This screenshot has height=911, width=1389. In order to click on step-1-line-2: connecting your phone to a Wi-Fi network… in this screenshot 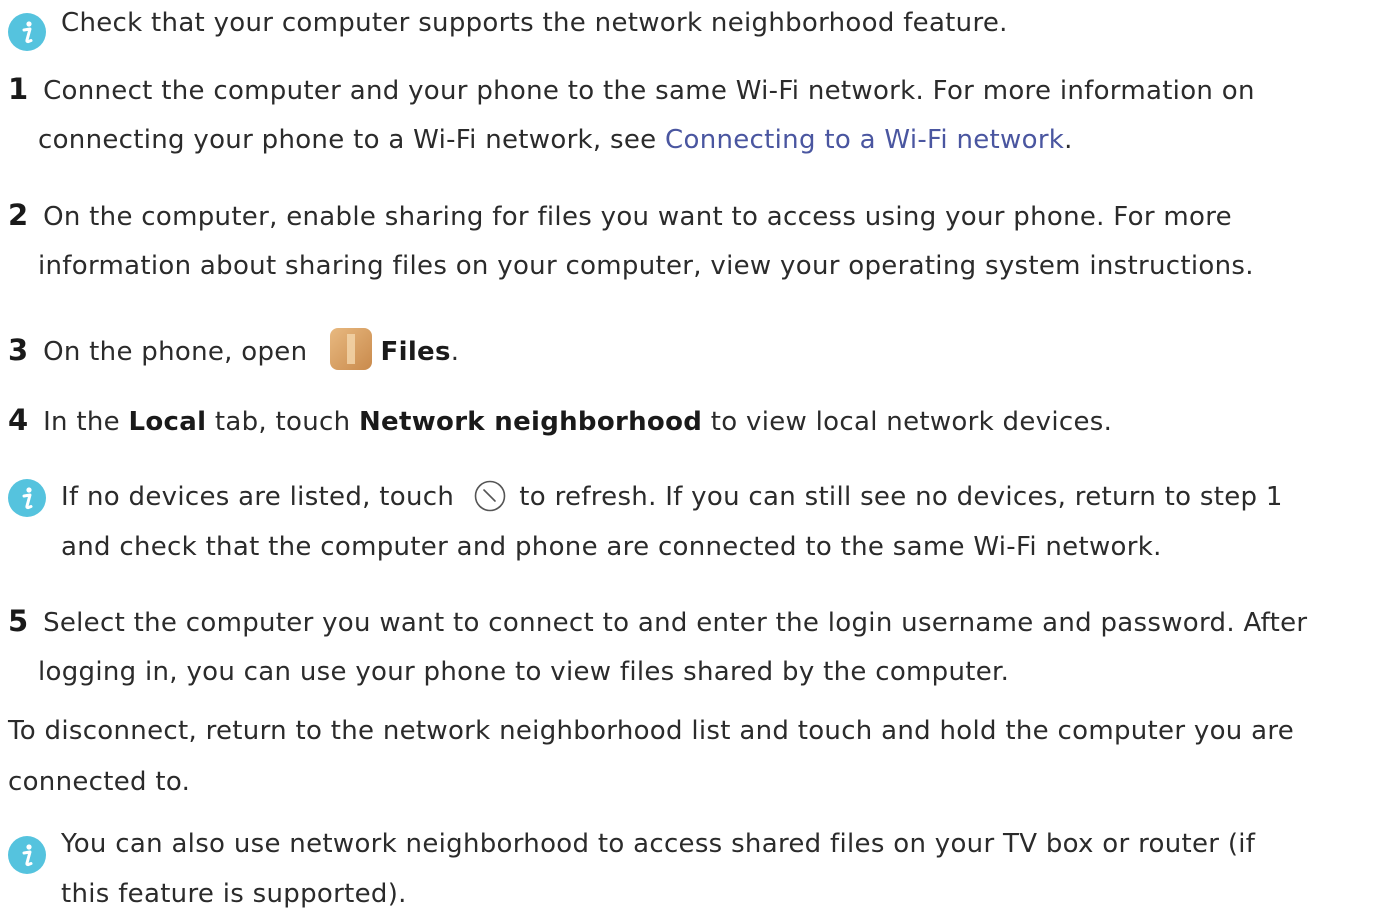, I will do `click(555, 140)`.